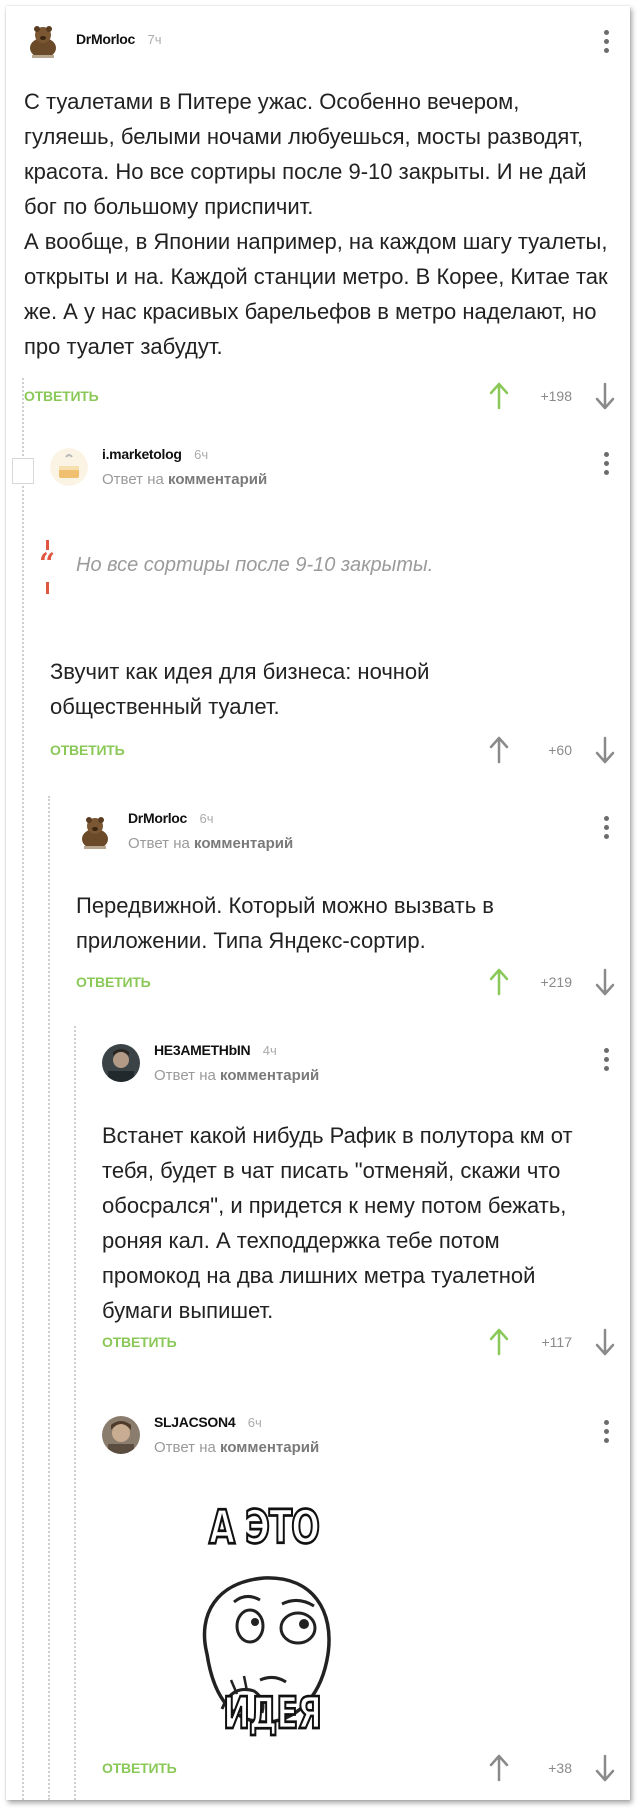 Image resolution: width=640 pixels, height=1810 pixels. I want to click on author-name: SLJACSON4, so click(195, 1422).